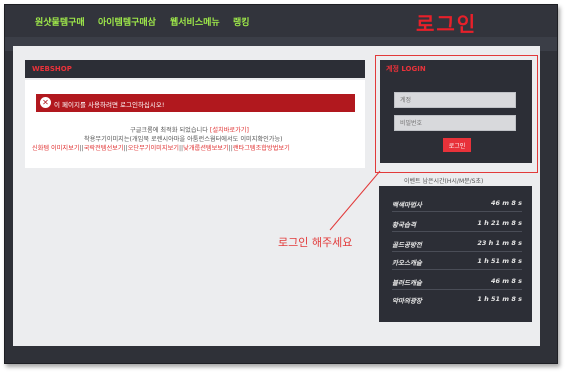 This screenshot has height=372, width=568. What do you see at coordinates (195, 69) in the screenshot?
I see `webshop-header: WEBSHOP` at bounding box center [195, 69].